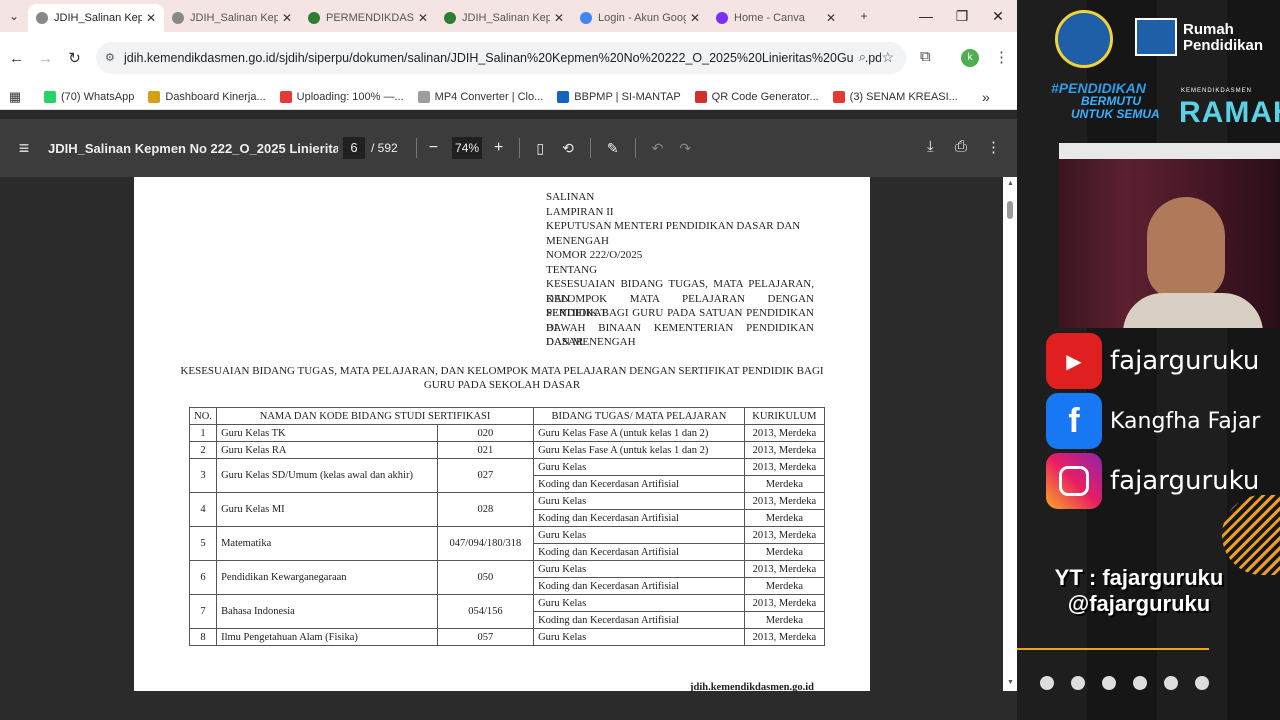 The height and width of the screenshot is (720, 1280). Describe the element at coordinates (1186, 248) in the screenshot. I see `presenter-face` at that location.